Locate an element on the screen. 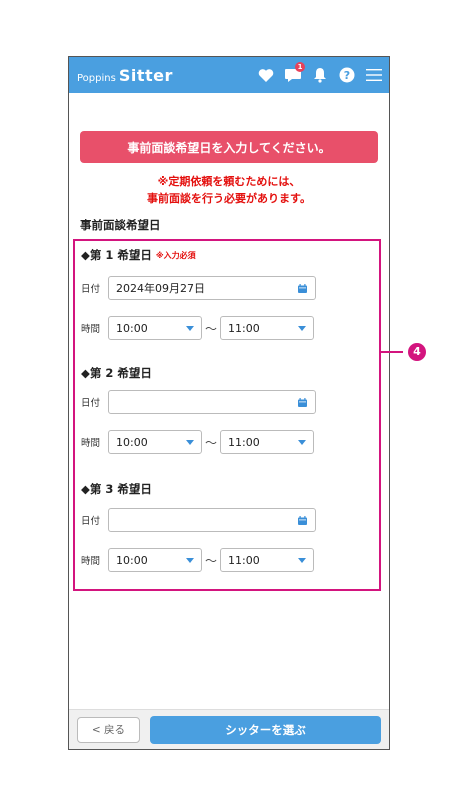 This screenshot has width=455, height=800. choice-block-2: ◆第 2 希望日 日付 時間 10:00 〜 11:00 is located at coordinates (229, 409).